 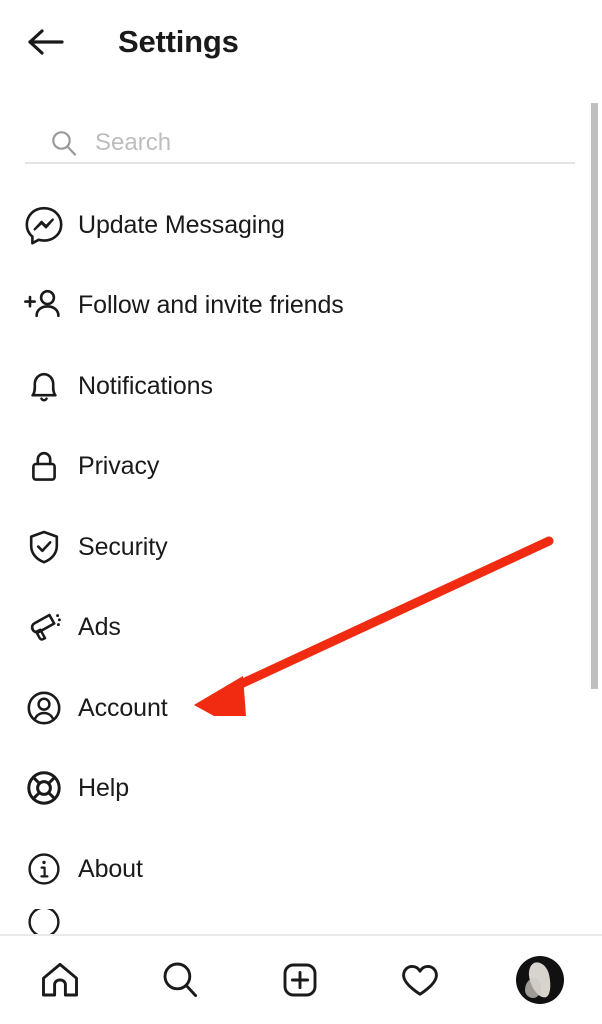 What do you see at coordinates (104, 787) in the screenshot?
I see `settings-item-label: Help` at bounding box center [104, 787].